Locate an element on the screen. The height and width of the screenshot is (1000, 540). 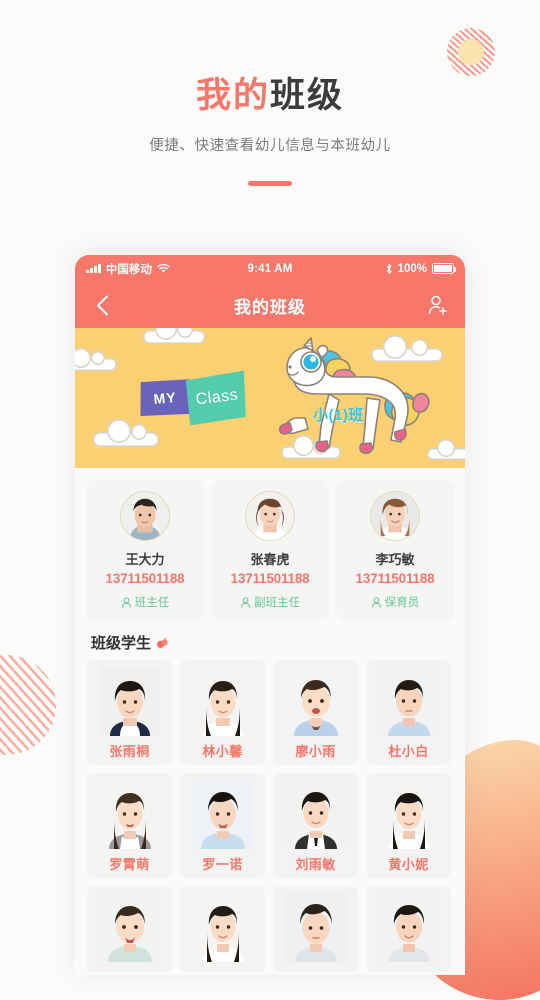
student-photo-6-icon is located at coordinates (222, 814).